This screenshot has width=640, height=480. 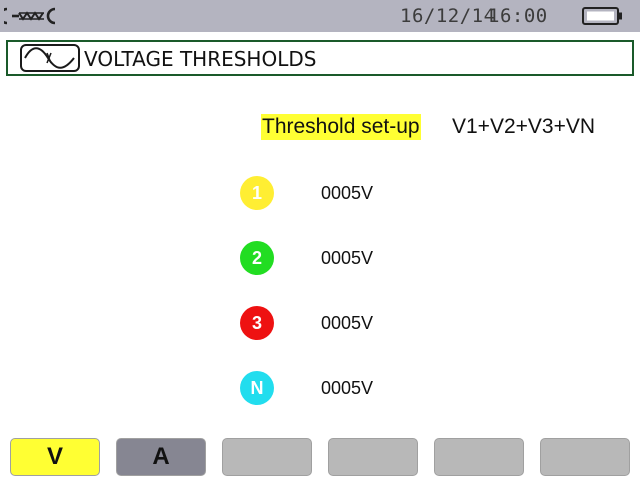 What do you see at coordinates (602, 16) in the screenshot?
I see `battery-icon` at bounding box center [602, 16].